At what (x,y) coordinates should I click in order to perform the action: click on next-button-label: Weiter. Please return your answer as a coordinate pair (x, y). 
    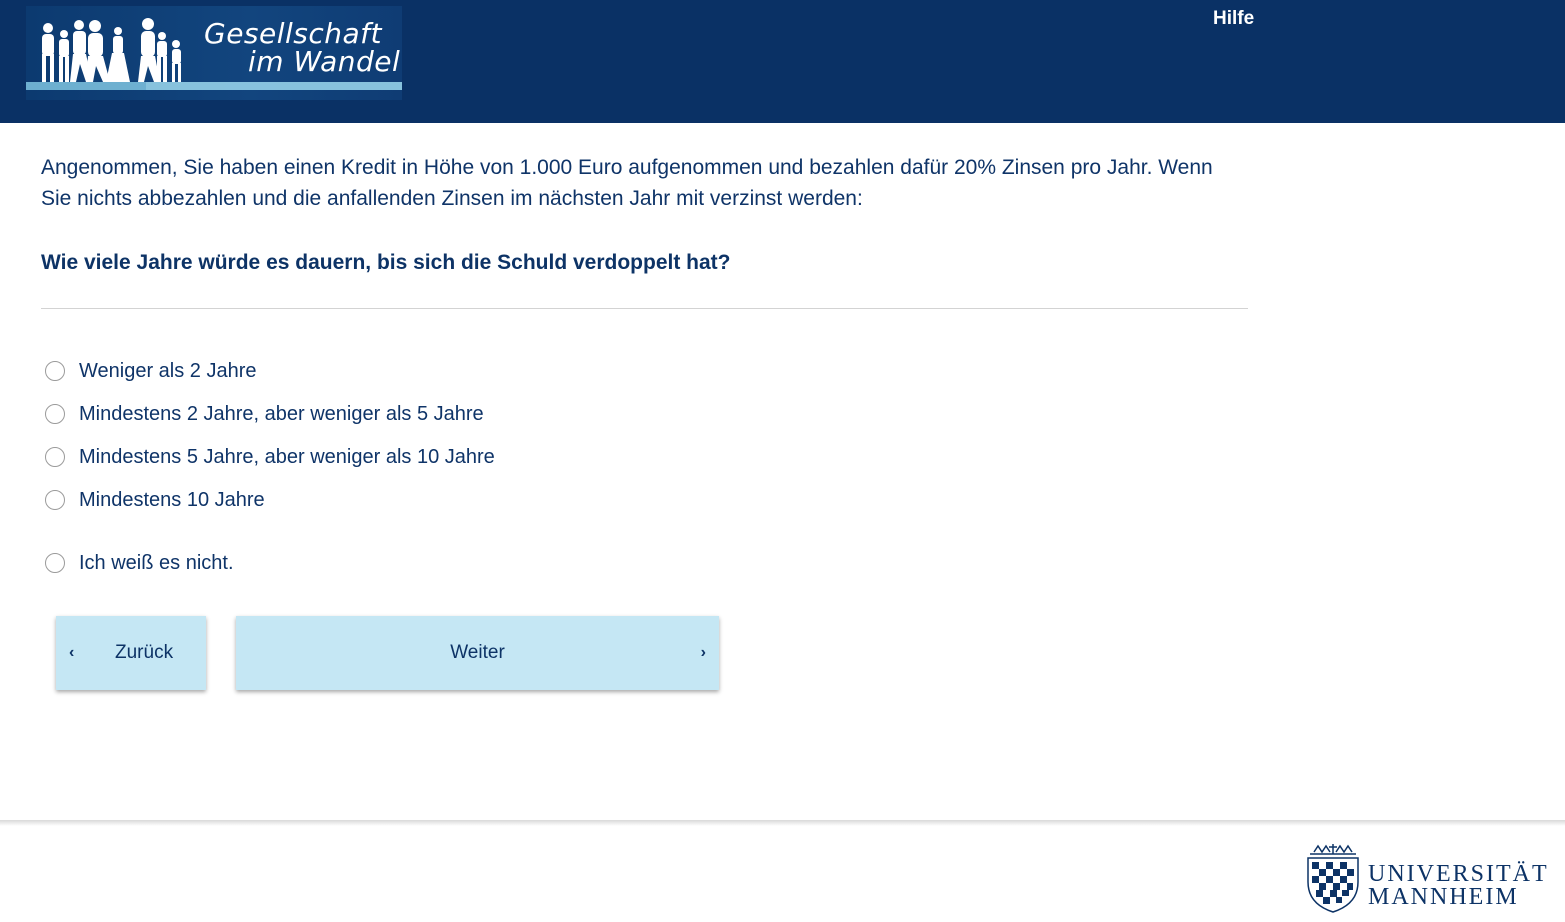
    Looking at the image, I should click on (477, 652).